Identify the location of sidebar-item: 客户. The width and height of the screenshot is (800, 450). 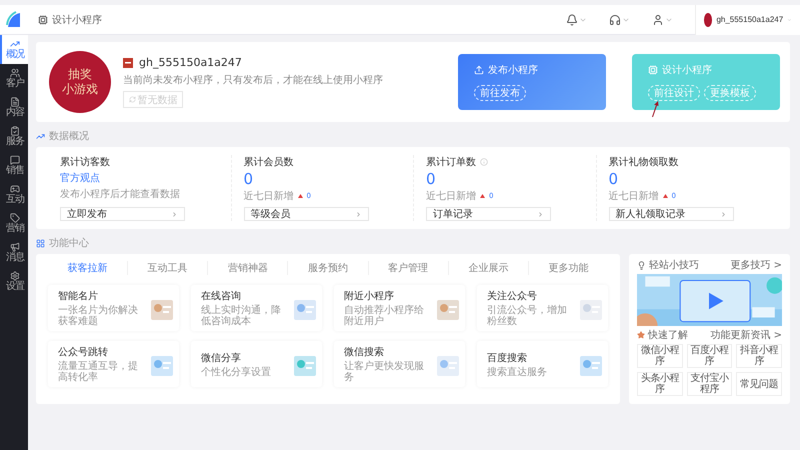
(14, 78).